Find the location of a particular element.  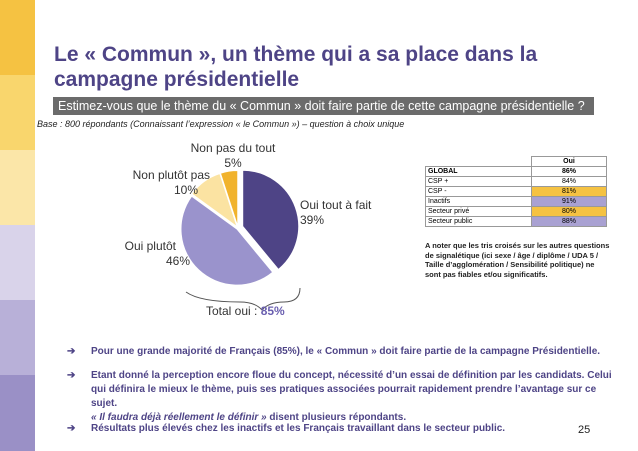

slice-label-non-plutot-pas: Non plutôt pas 10% is located at coordinates (165, 183).